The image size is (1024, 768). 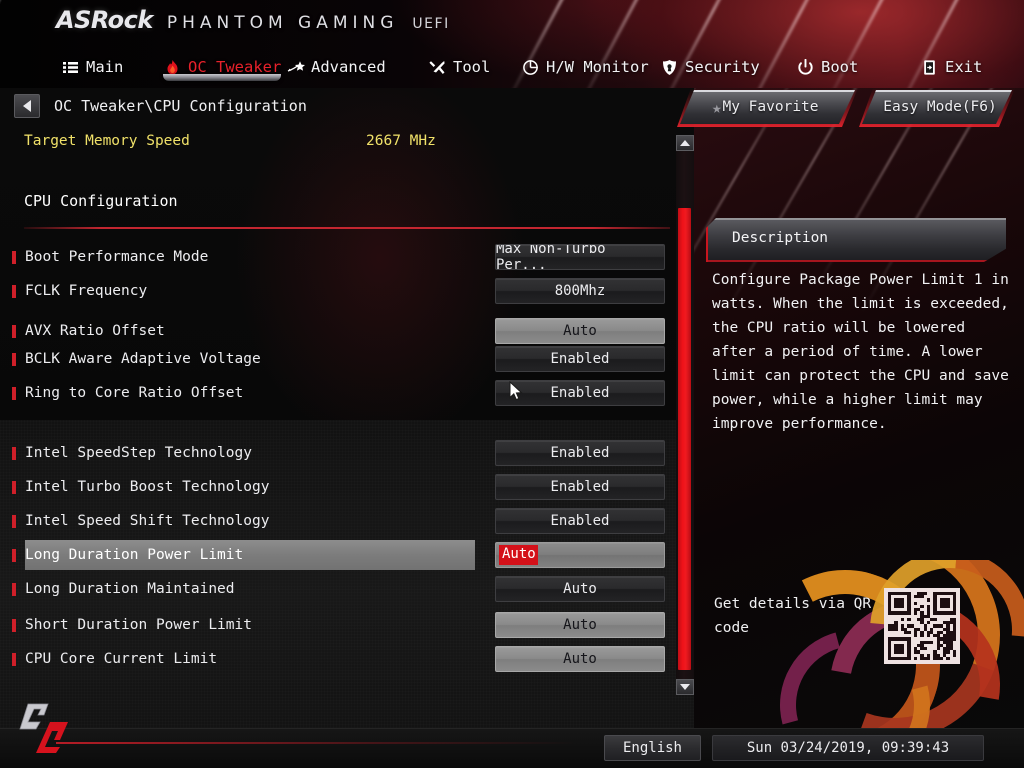 I want to click on breadcrumb: OC Tweaker\CPU Configuration, so click(x=160, y=106).